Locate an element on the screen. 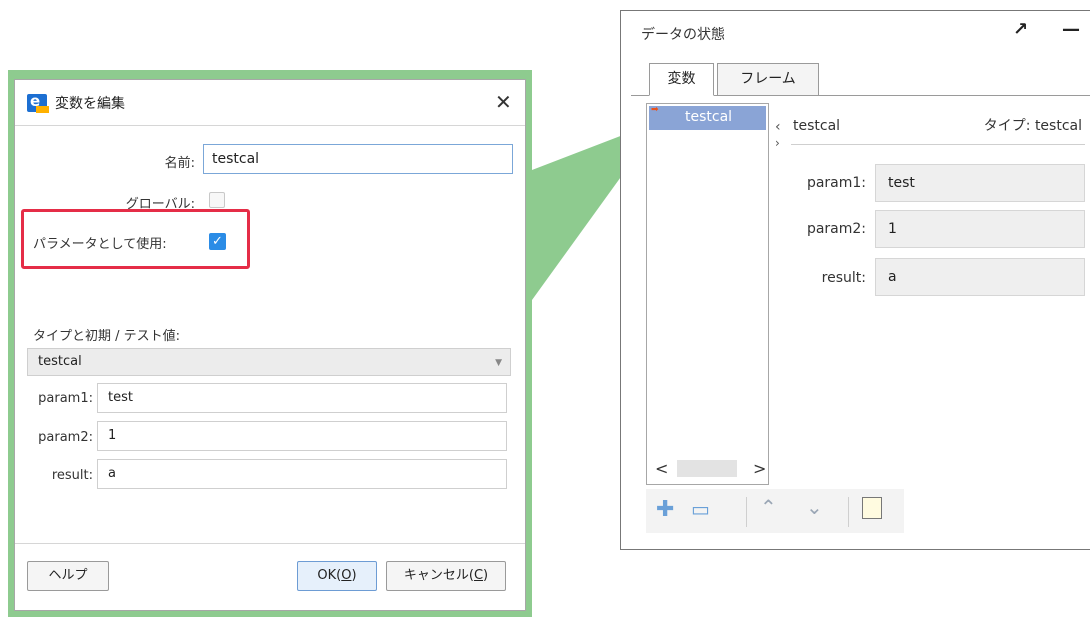 The width and height of the screenshot is (1090, 617). detail-divider is located at coordinates (938, 144).